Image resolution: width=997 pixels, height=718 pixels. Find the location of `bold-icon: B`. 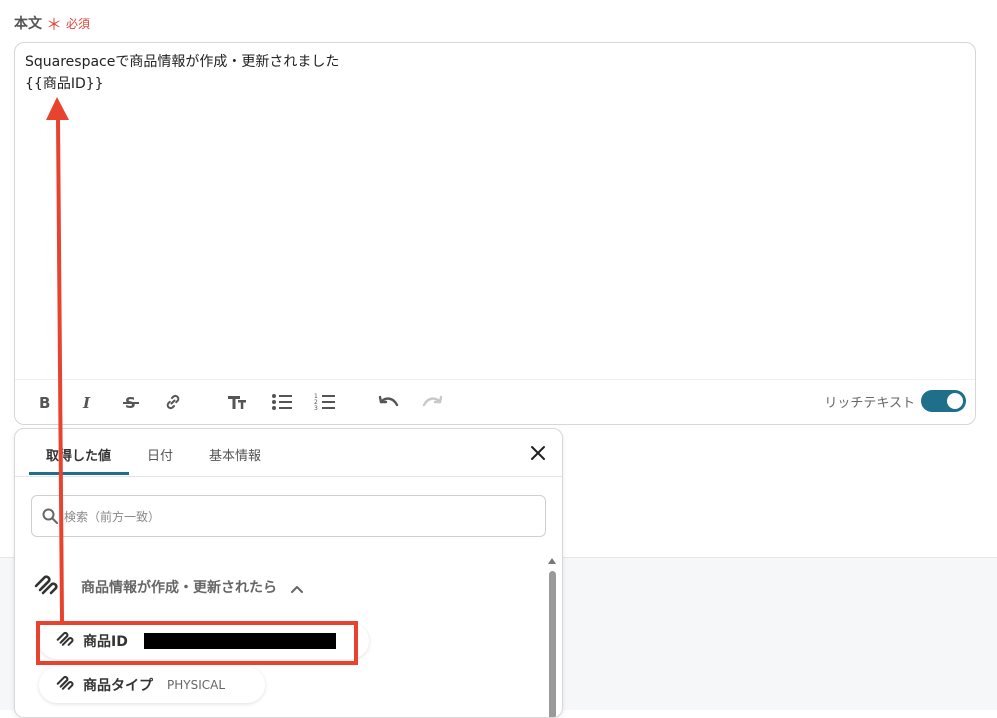

bold-icon: B is located at coordinates (44, 402).